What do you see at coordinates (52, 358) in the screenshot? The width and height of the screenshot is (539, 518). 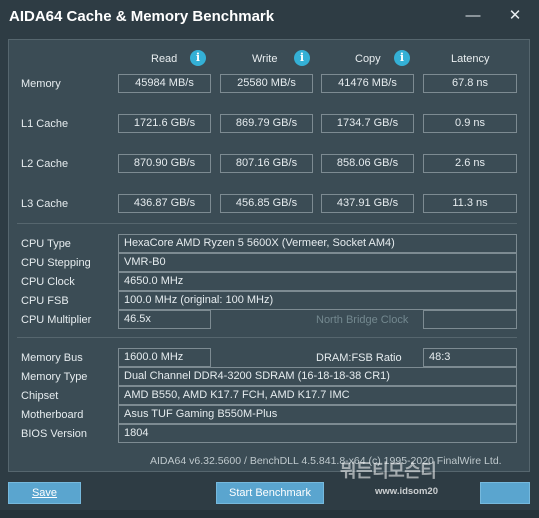 I see `memory-bus-label: Memory Bus` at bounding box center [52, 358].